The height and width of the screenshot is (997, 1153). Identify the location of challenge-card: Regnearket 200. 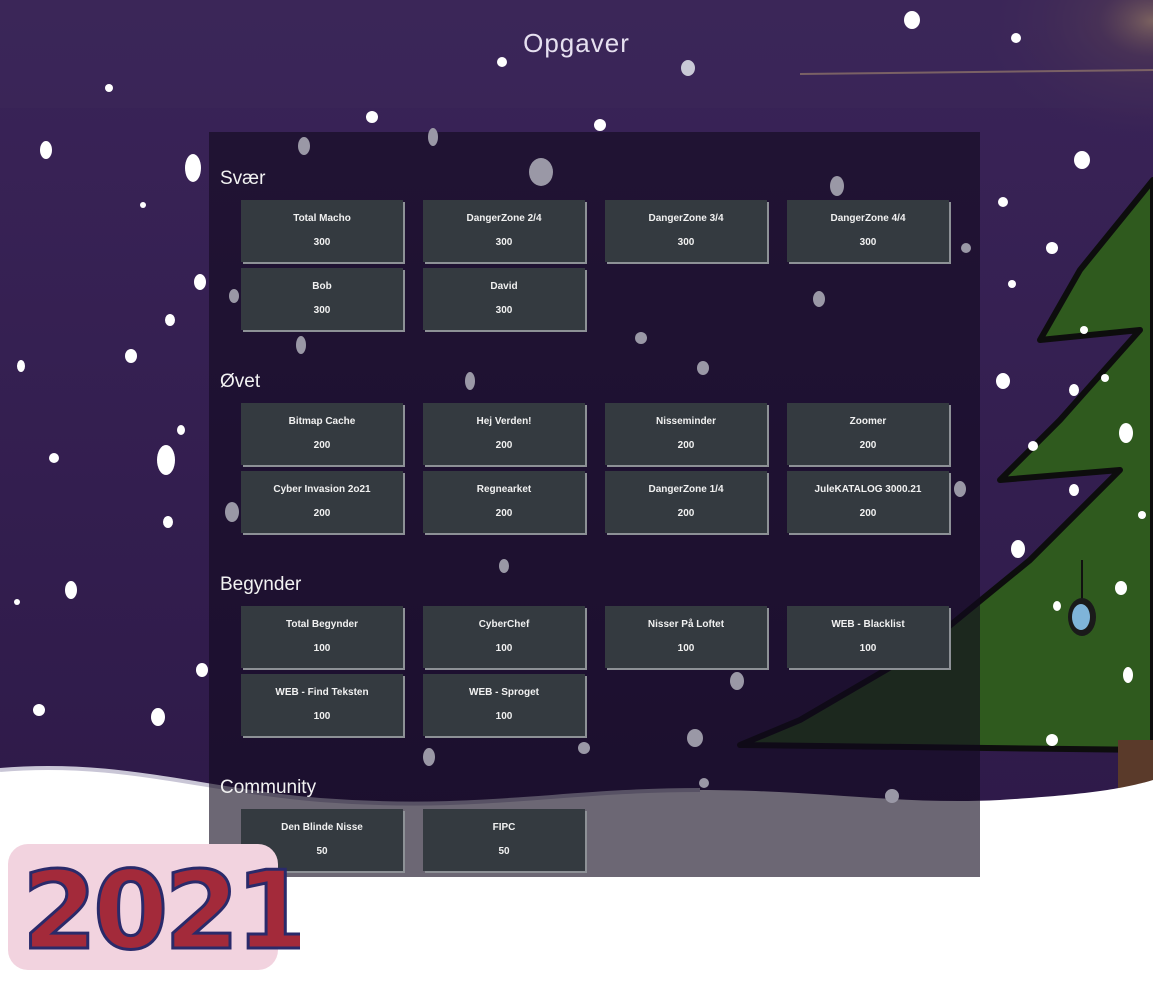
(504, 502).